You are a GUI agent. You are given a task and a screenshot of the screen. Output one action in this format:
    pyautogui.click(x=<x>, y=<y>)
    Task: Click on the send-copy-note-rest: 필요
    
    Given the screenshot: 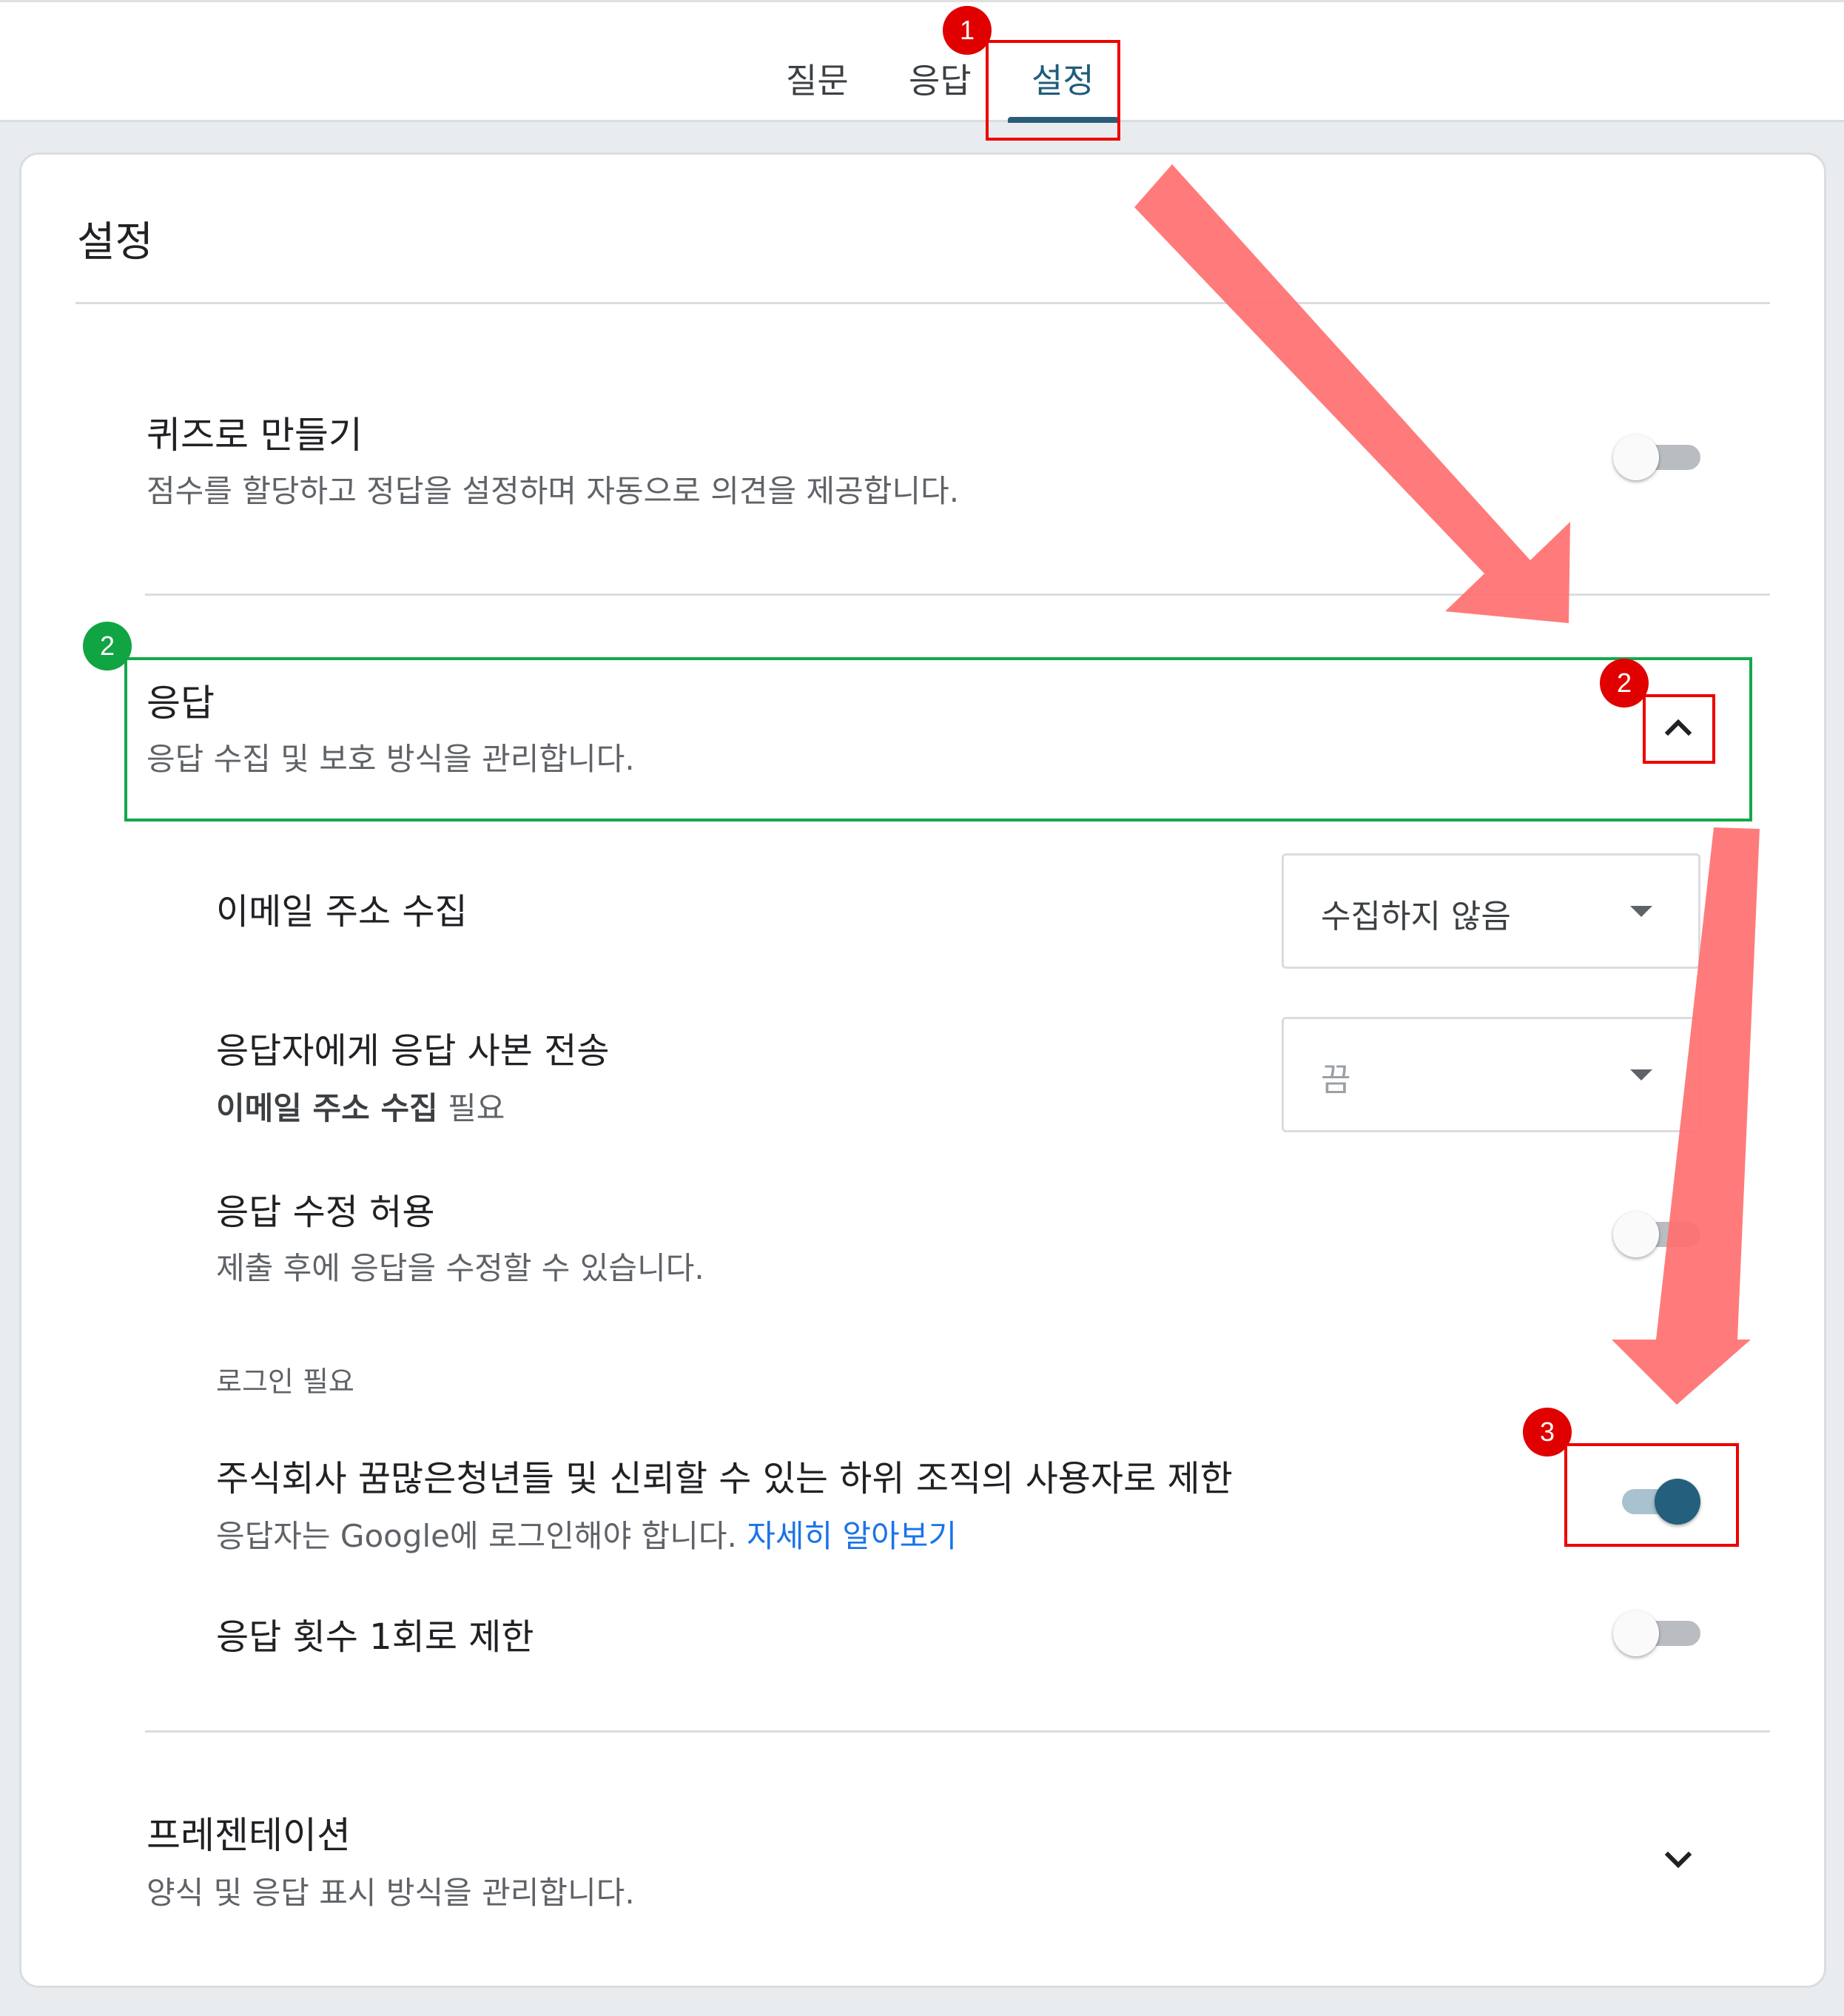 What is the action you would take?
    pyautogui.click(x=471, y=1108)
    